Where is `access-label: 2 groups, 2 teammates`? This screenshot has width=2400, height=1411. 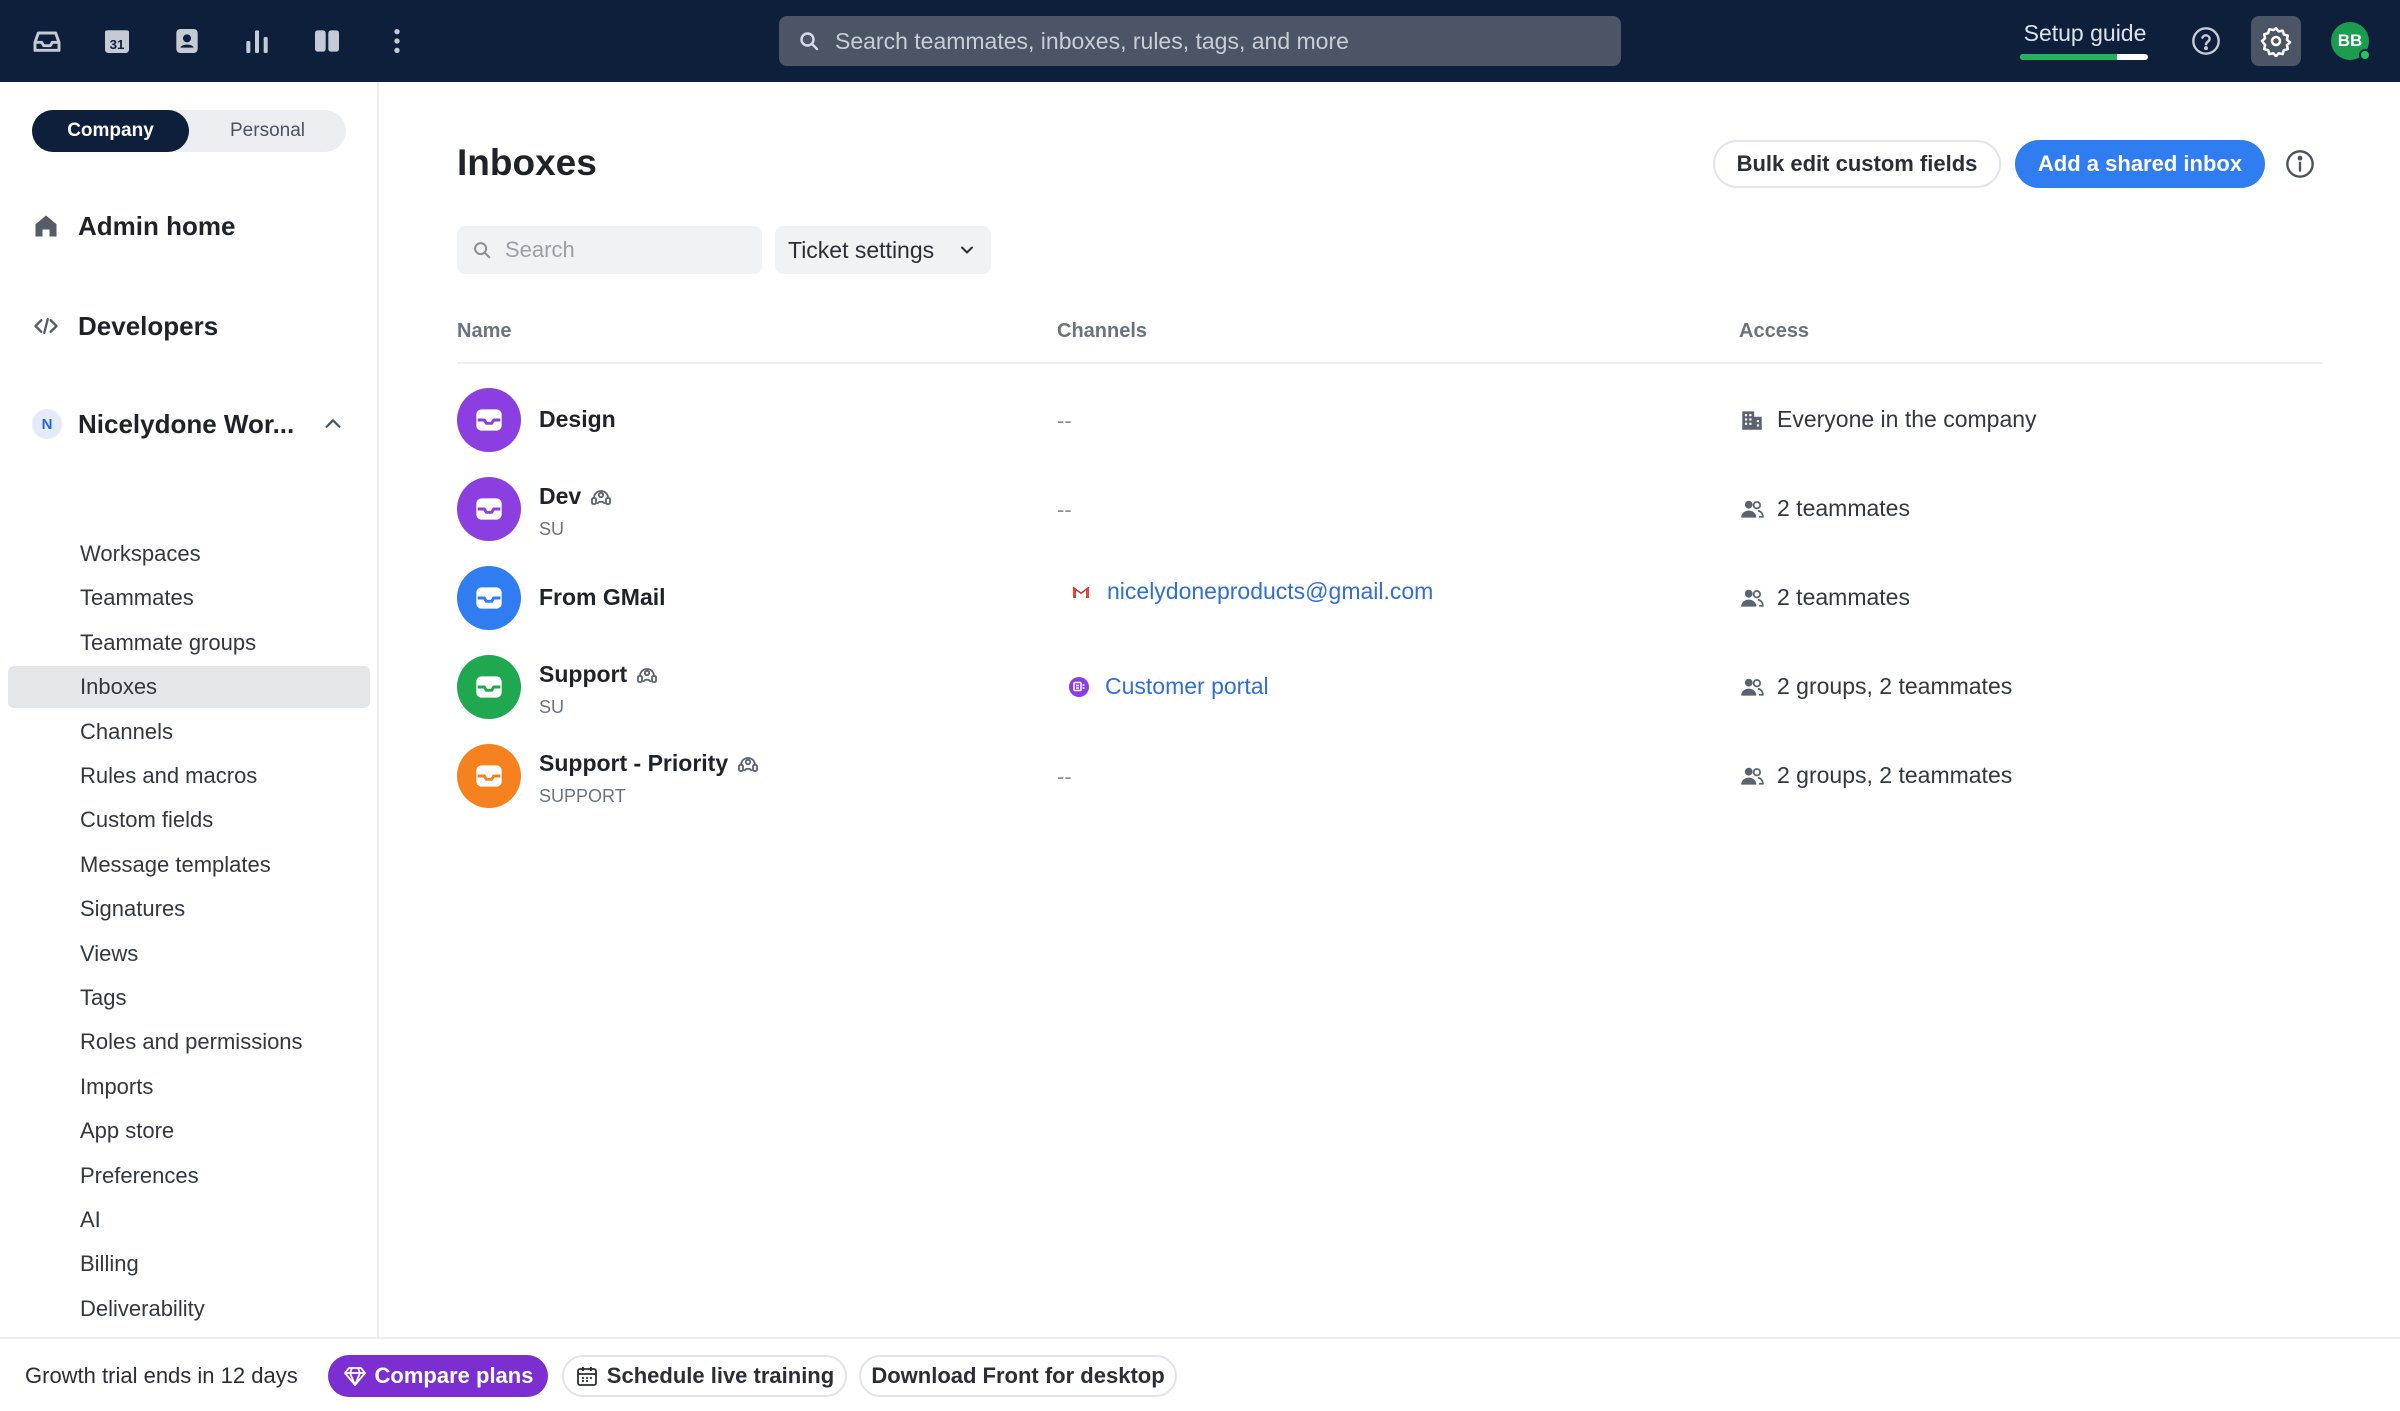 access-label: 2 groups, 2 teammates is located at coordinates (1895, 775).